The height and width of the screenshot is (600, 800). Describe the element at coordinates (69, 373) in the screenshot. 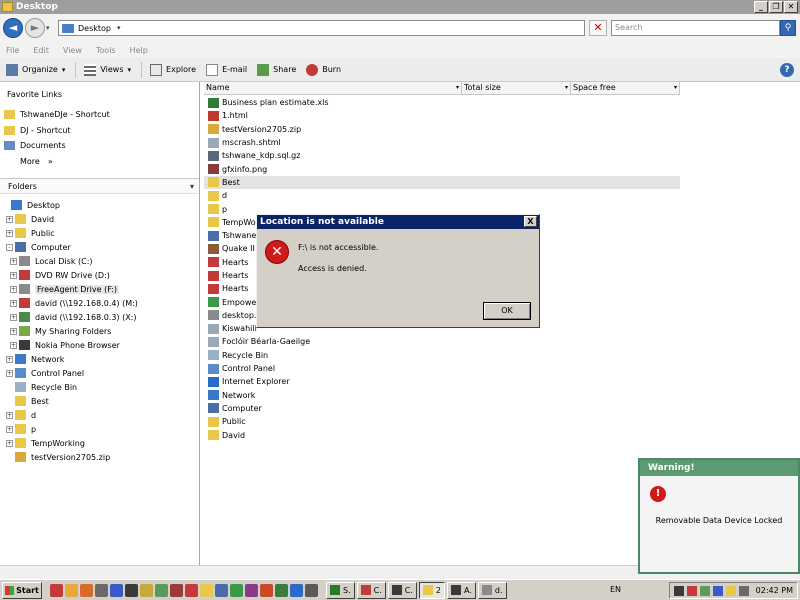

I see `tree-item: + Control Panel` at that location.